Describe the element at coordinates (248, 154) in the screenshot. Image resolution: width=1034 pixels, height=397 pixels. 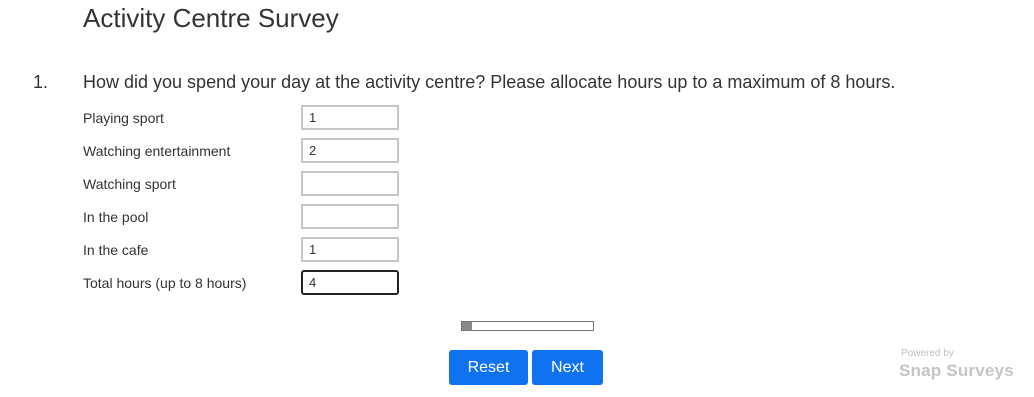
I see `row-watching-entertainment: Watching entertainment` at that location.